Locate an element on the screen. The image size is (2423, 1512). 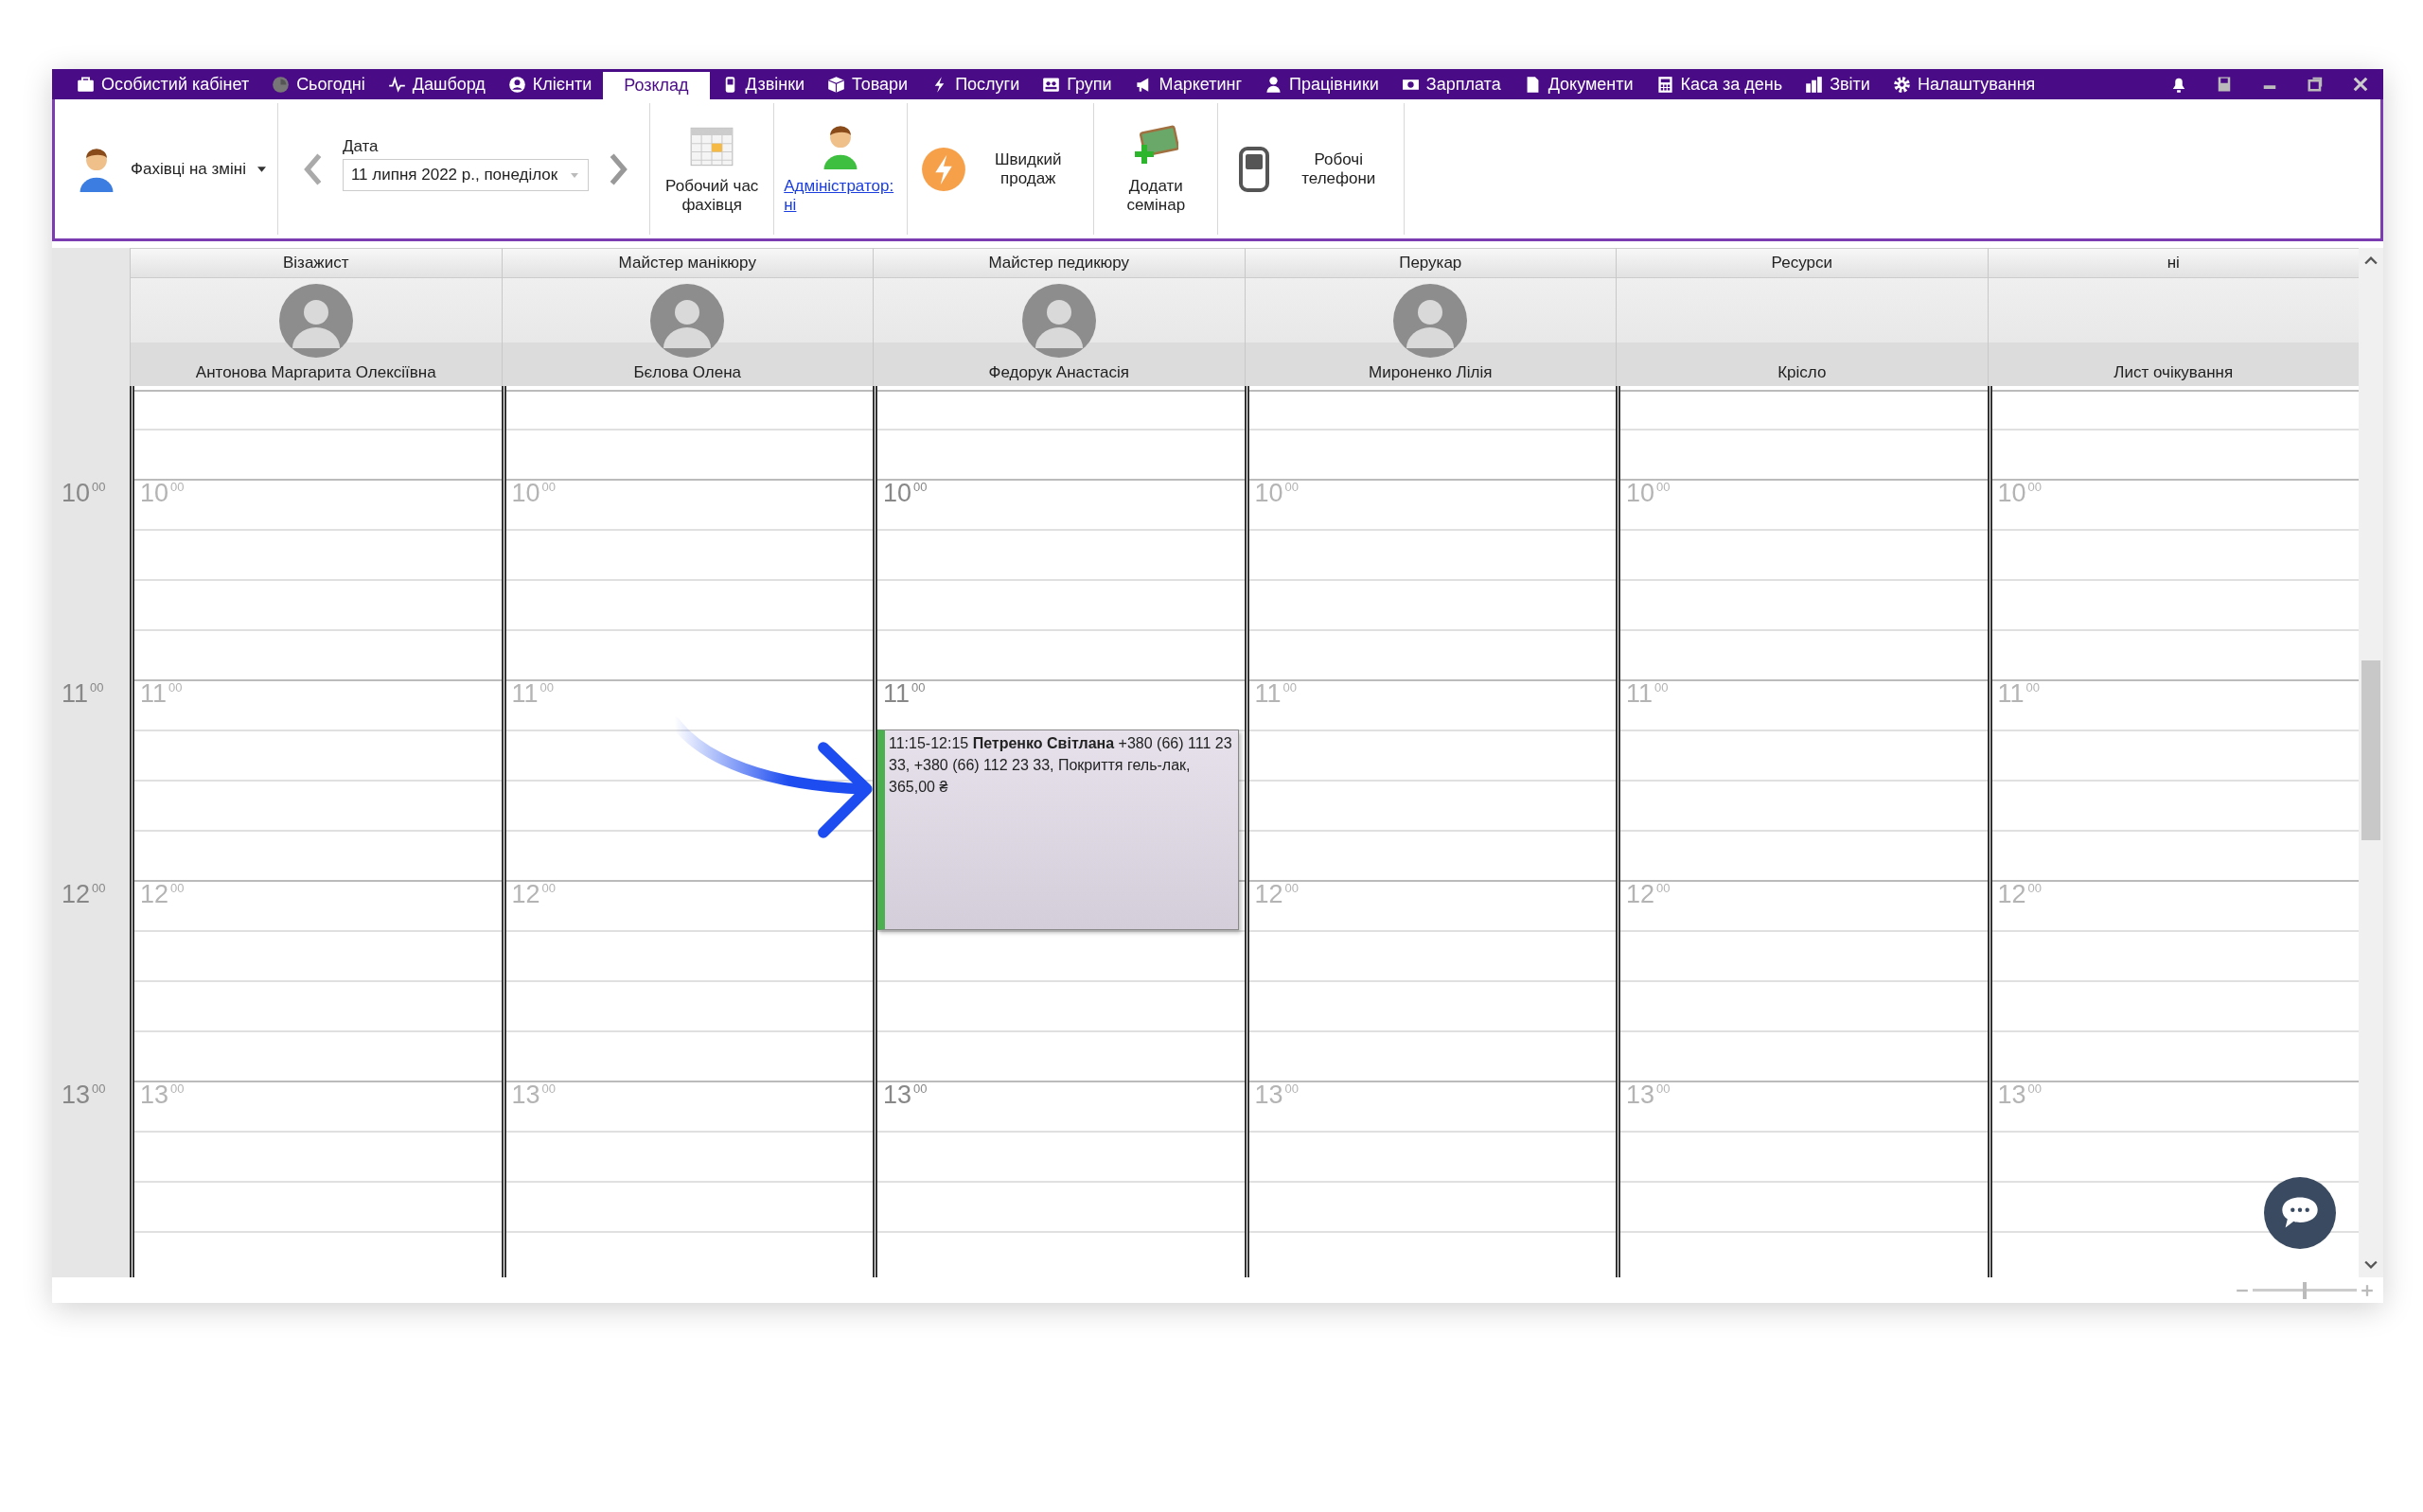
appointment-card: 11:15-12:15 Петренко Світлана +380 (66) 111 23 33, +380 (66) 112 23 33, Покриття гель-лак, 365,00 ₴ is located at coordinates (1058, 830).